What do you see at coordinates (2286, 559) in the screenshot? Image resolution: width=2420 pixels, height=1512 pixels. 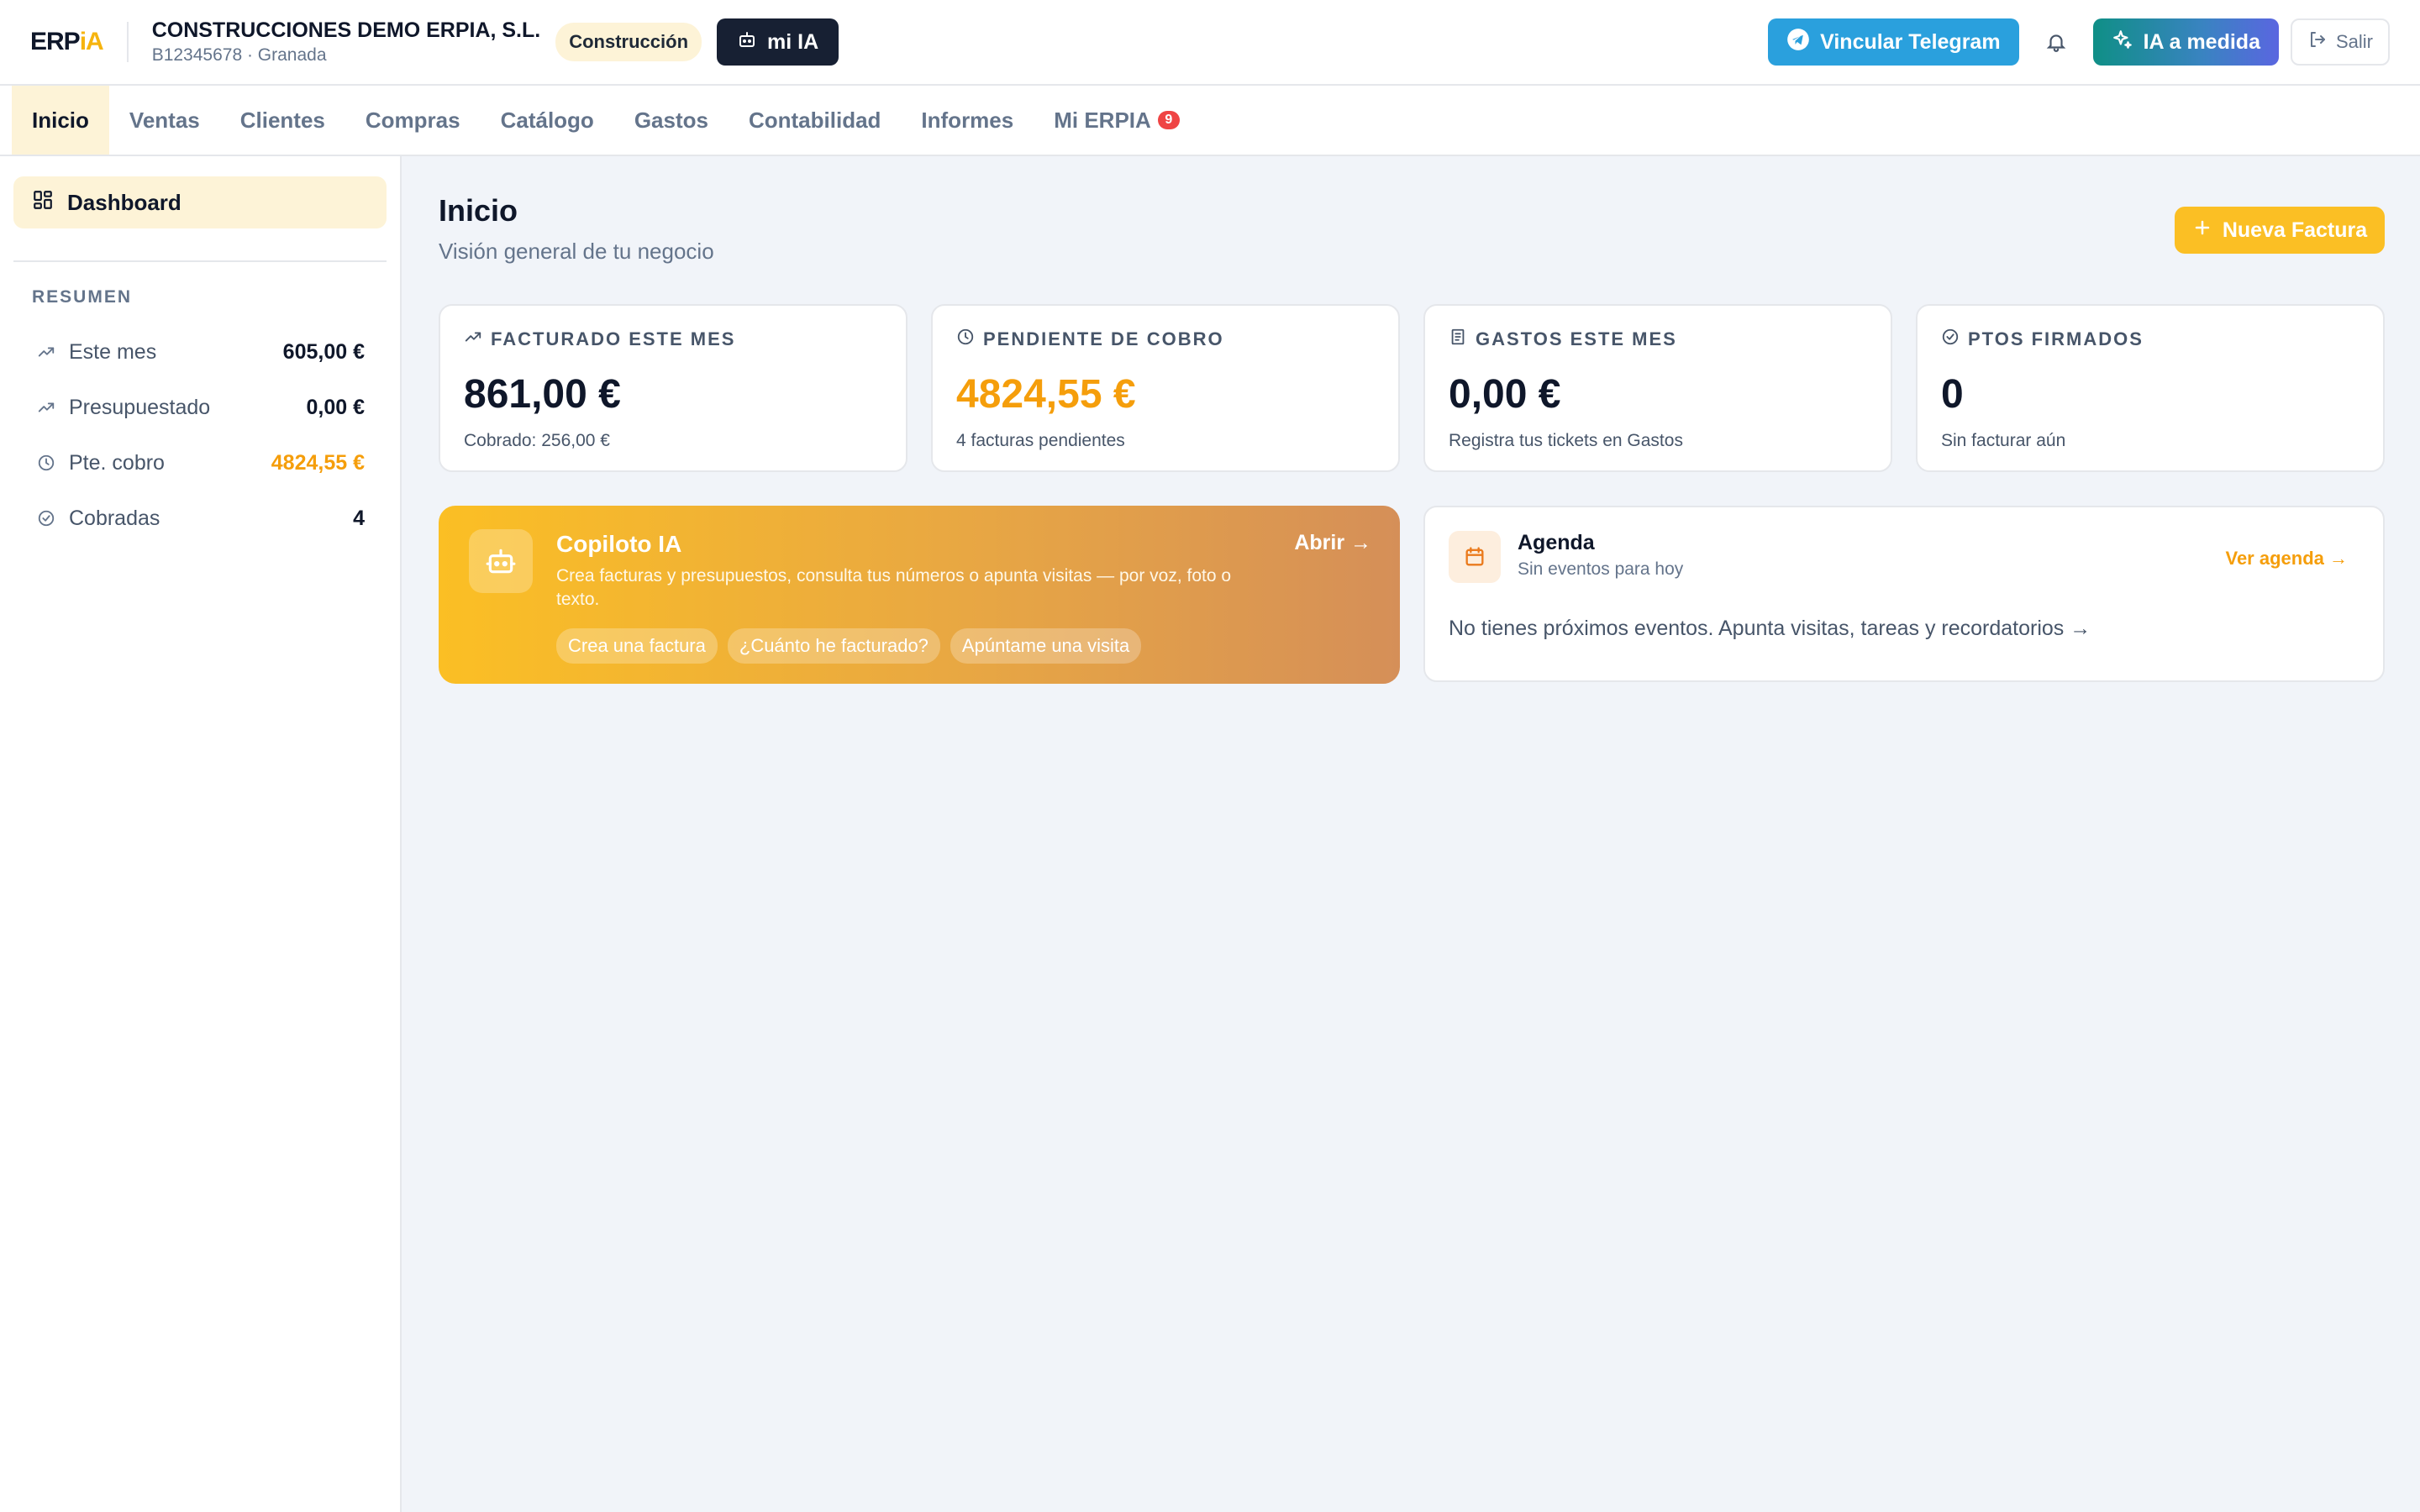 I see `view-agenda-link: Ver agenda →` at bounding box center [2286, 559].